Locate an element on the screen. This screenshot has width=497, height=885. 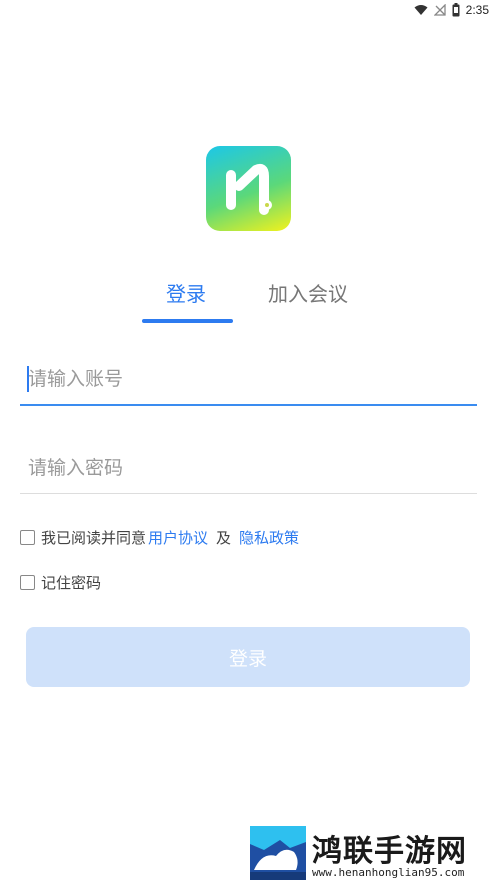
account-field is located at coordinates (248, 380).